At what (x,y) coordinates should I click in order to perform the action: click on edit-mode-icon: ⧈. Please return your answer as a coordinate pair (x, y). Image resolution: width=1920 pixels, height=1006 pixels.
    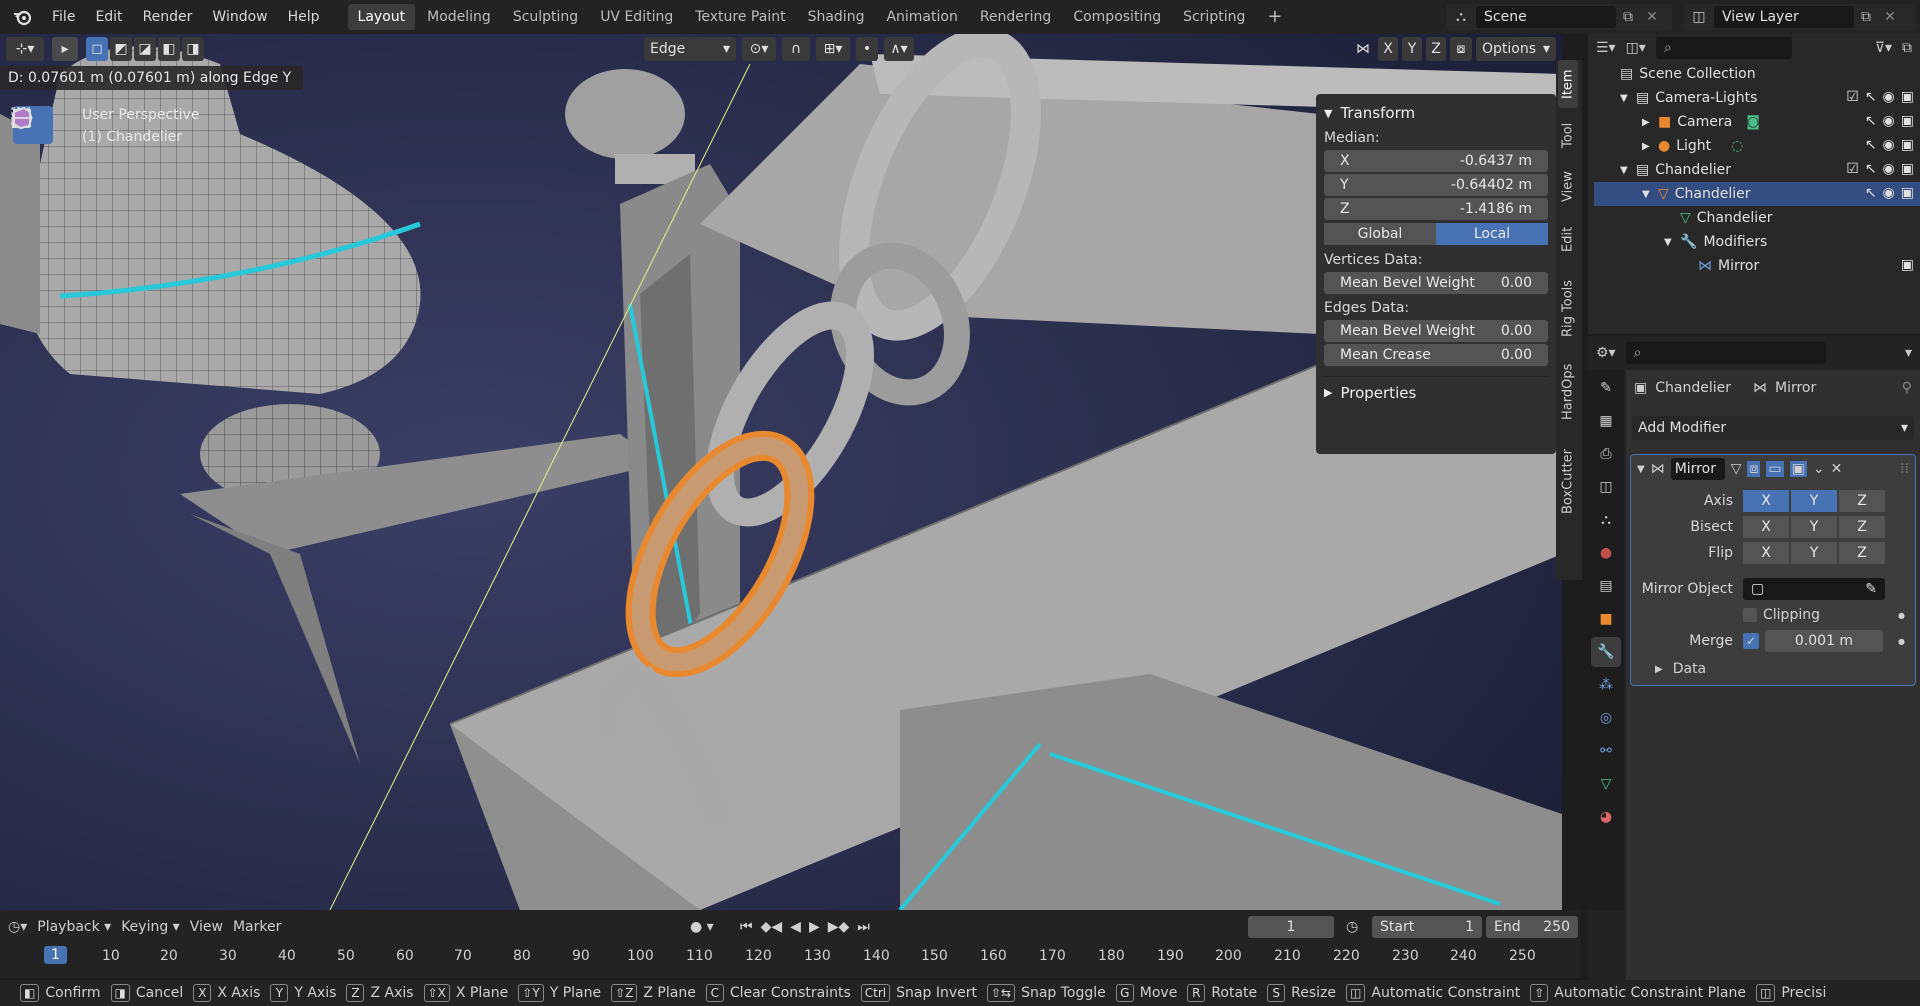
    Looking at the image, I should click on (1754, 469).